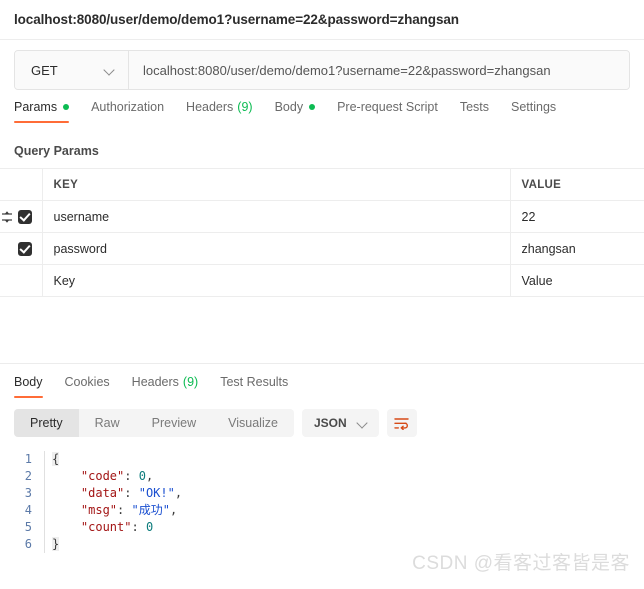 This screenshot has width=644, height=589. Describe the element at coordinates (28, 544) in the screenshot. I see `line-number: 6` at that location.